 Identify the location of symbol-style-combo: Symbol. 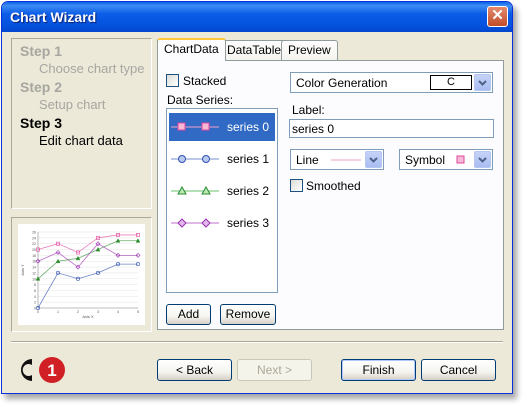
(446, 159).